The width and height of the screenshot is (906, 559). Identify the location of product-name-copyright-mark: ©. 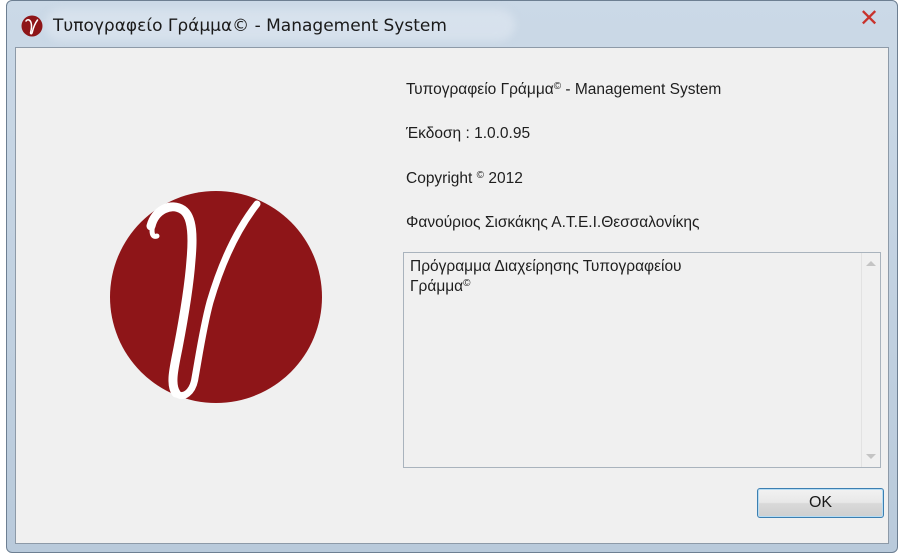
(557, 86).